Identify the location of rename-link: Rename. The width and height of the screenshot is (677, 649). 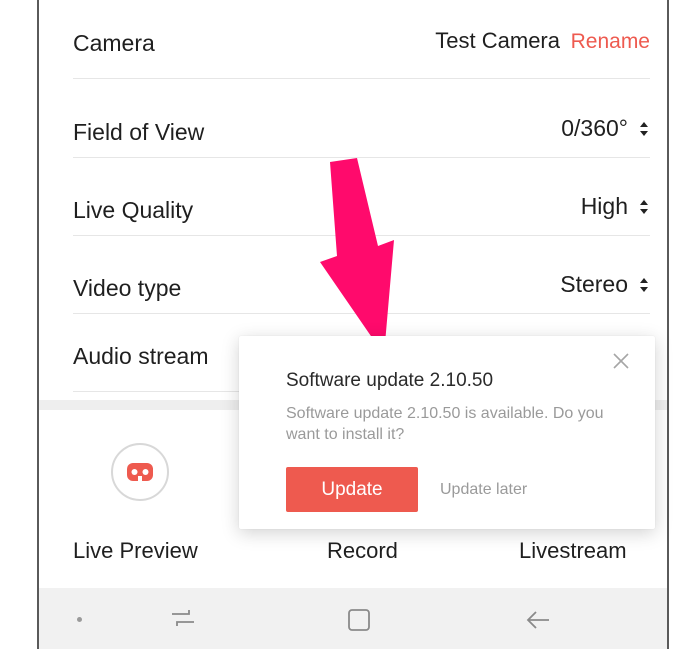
(610, 42).